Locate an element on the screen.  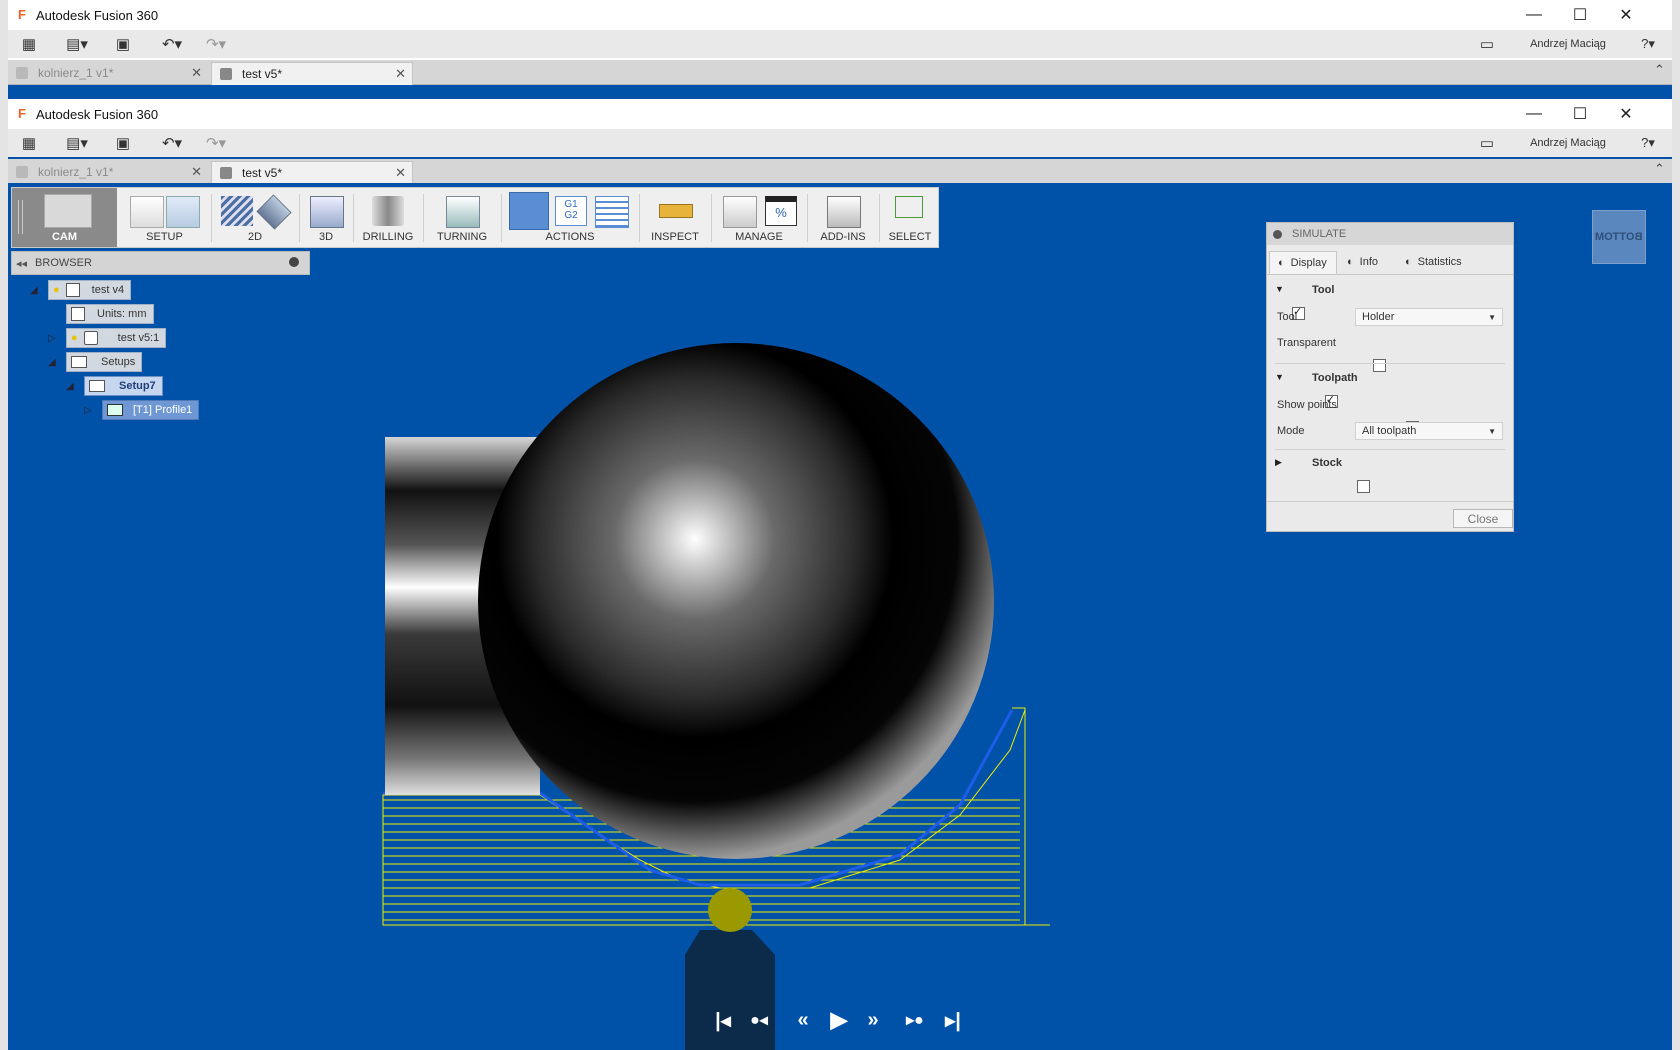
collapse-icon: ⌃ is located at coordinates (1659, 169).